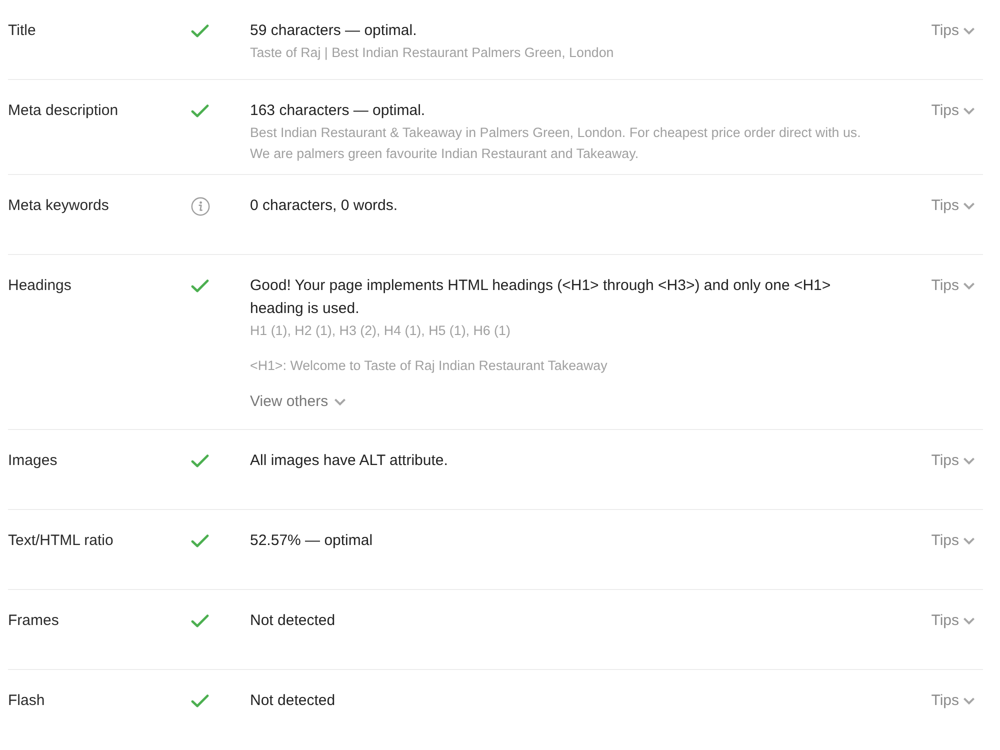  Describe the element at coordinates (61, 541) in the screenshot. I see `row-label: Text/HTML ratio` at that location.